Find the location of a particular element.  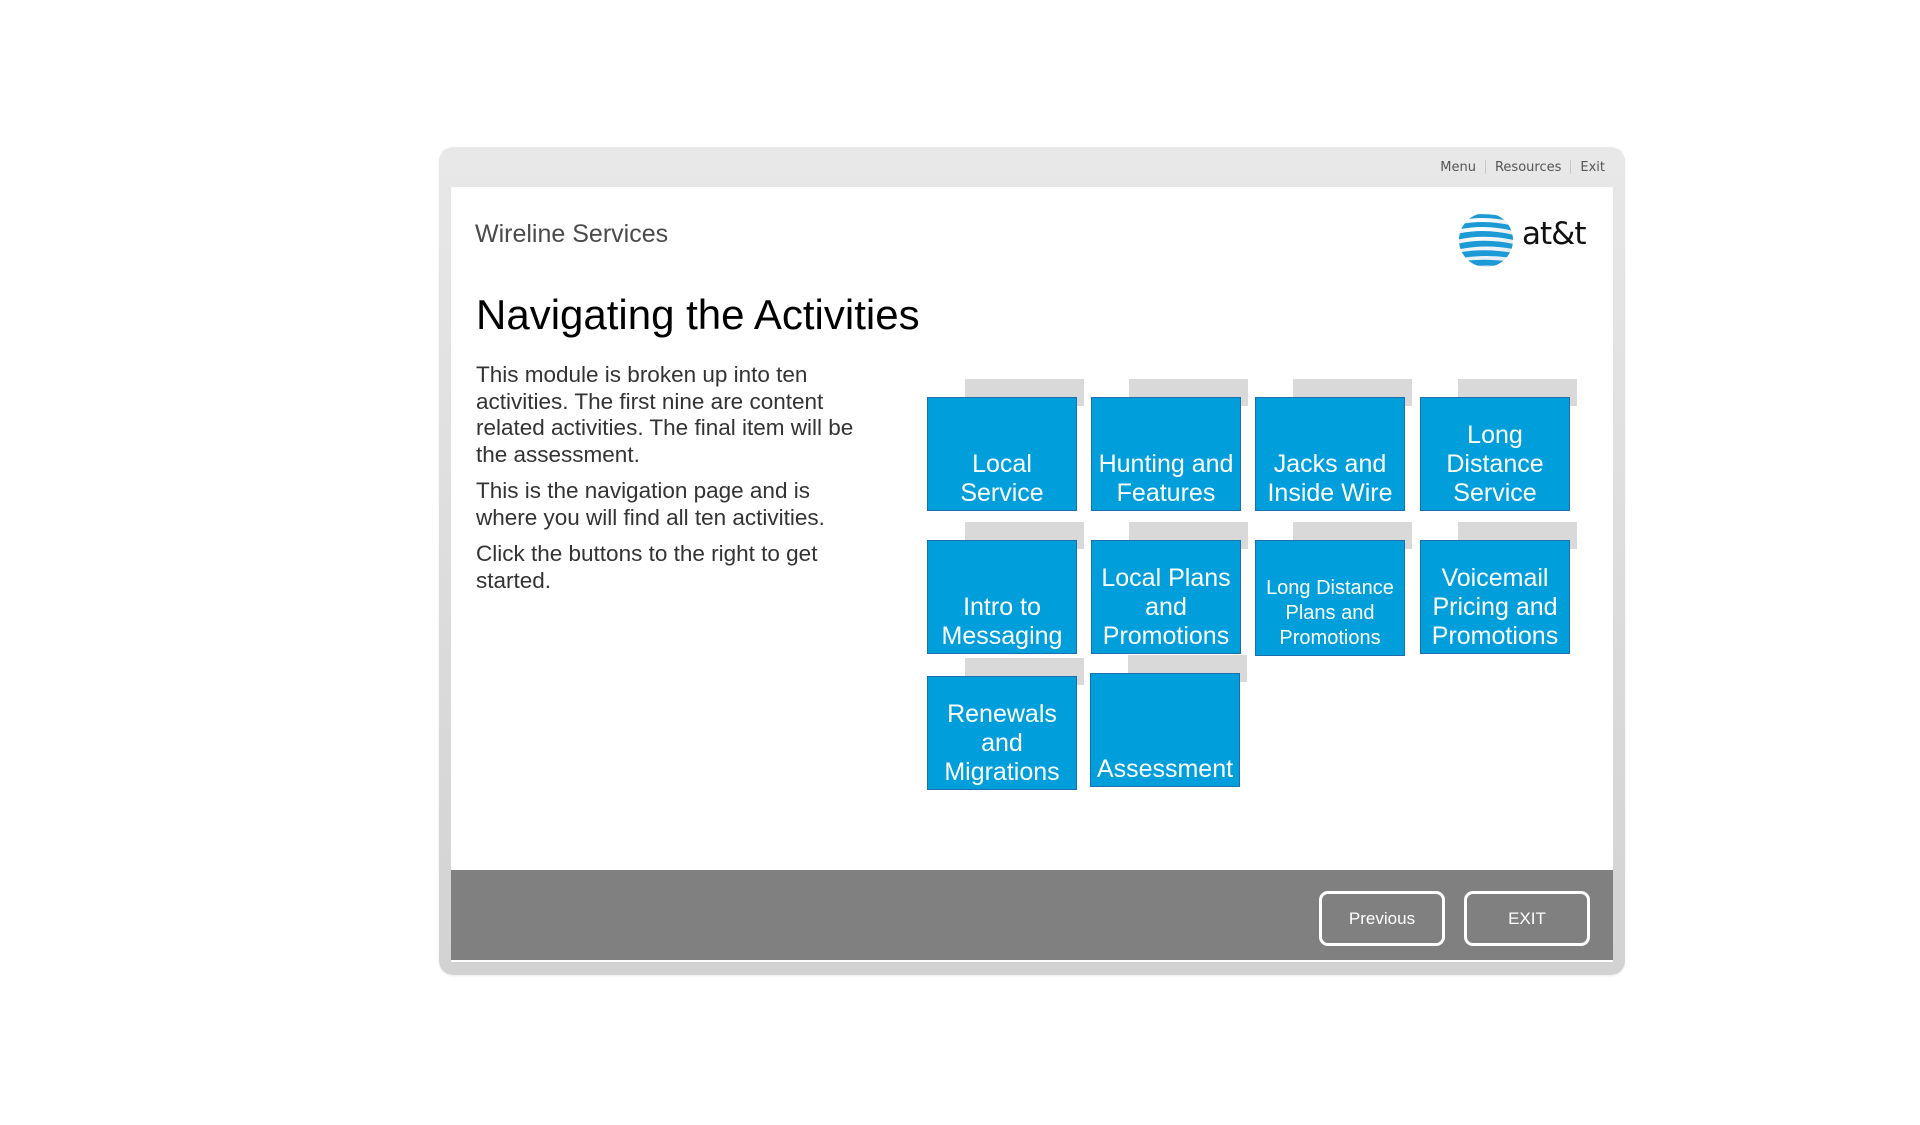

activity-tile-wrapper: Hunting and Features is located at coordinates (1169, 445).